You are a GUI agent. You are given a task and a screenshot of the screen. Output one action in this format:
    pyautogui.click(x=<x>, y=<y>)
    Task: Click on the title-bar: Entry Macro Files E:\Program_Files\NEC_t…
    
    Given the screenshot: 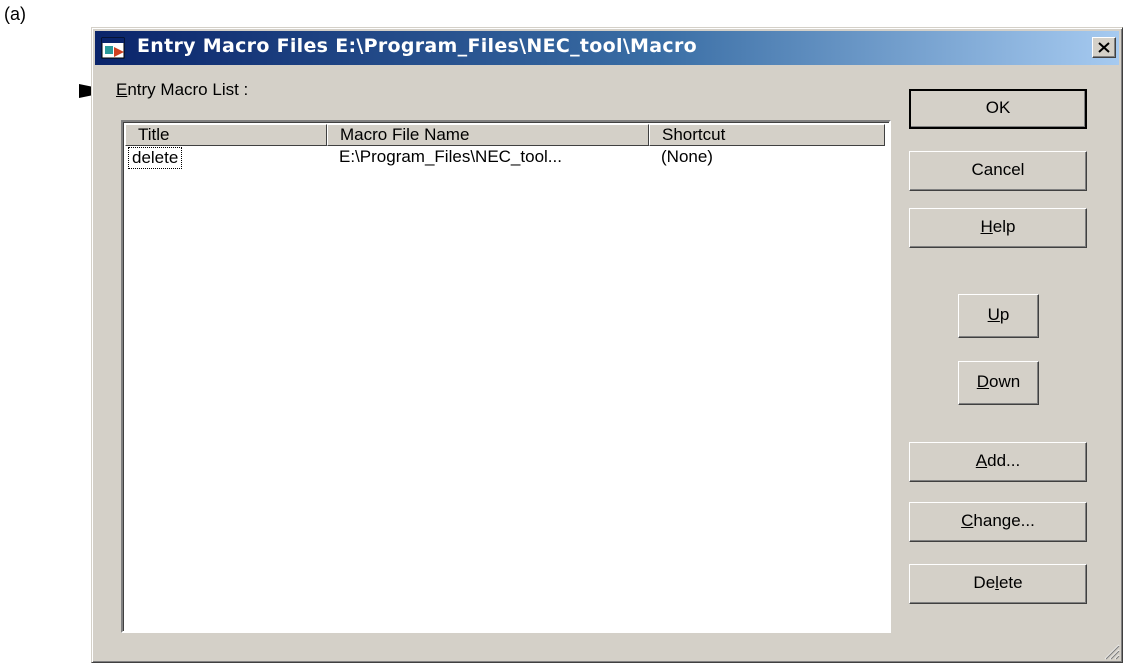 What is the action you would take?
    pyautogui.click(x=607, y=48)
    